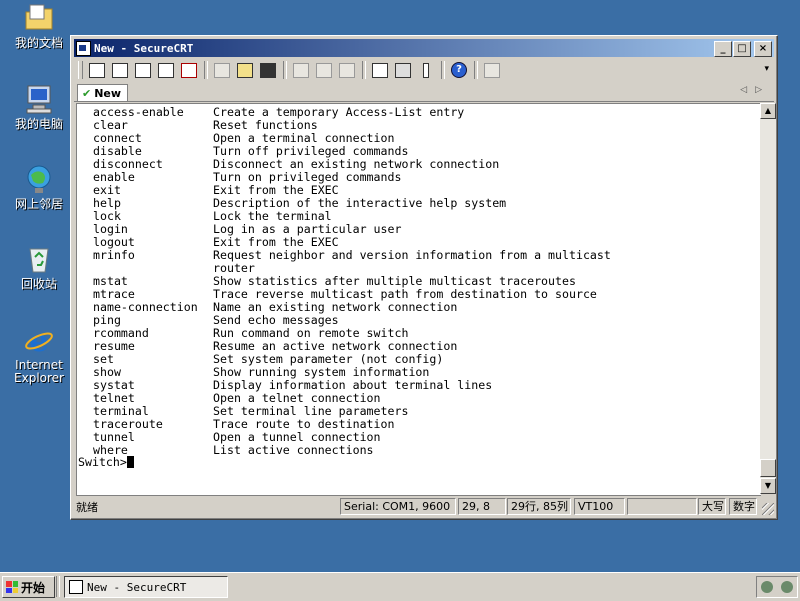  Describe the element at coordinates (324, 70) in the screenshot. I see `print-selection-icon` at that location.